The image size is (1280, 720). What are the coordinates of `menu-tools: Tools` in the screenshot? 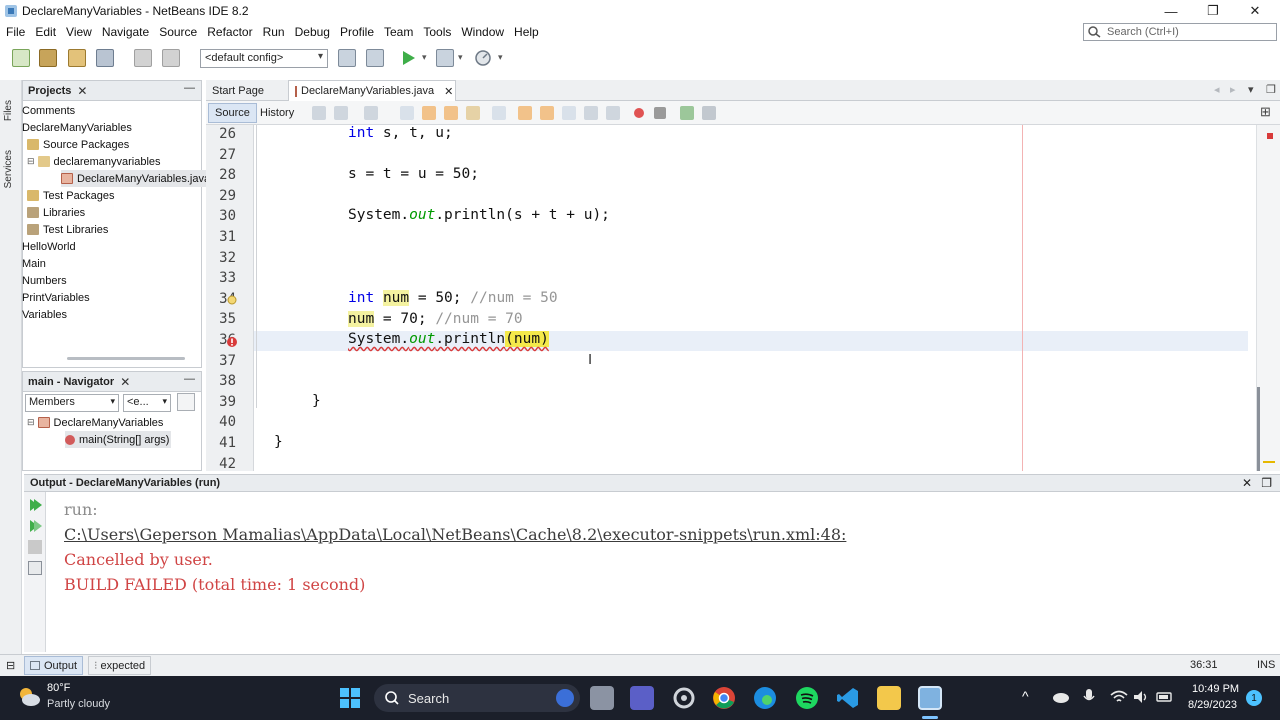 It's located at (437, 32).